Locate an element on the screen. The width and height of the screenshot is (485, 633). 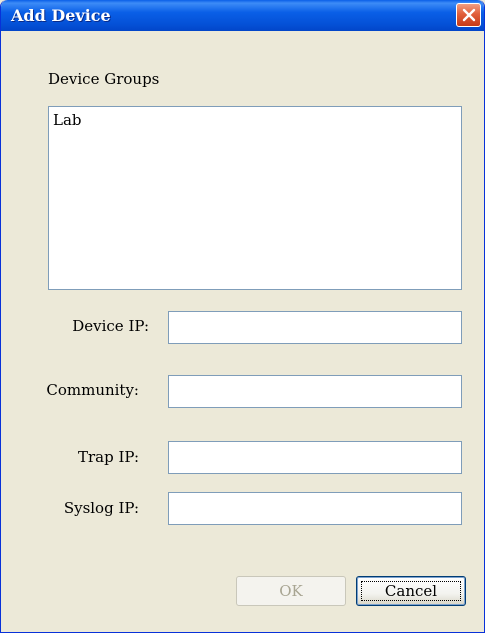
device-ip-label: Device IP: is located at coordinates (110, 326).